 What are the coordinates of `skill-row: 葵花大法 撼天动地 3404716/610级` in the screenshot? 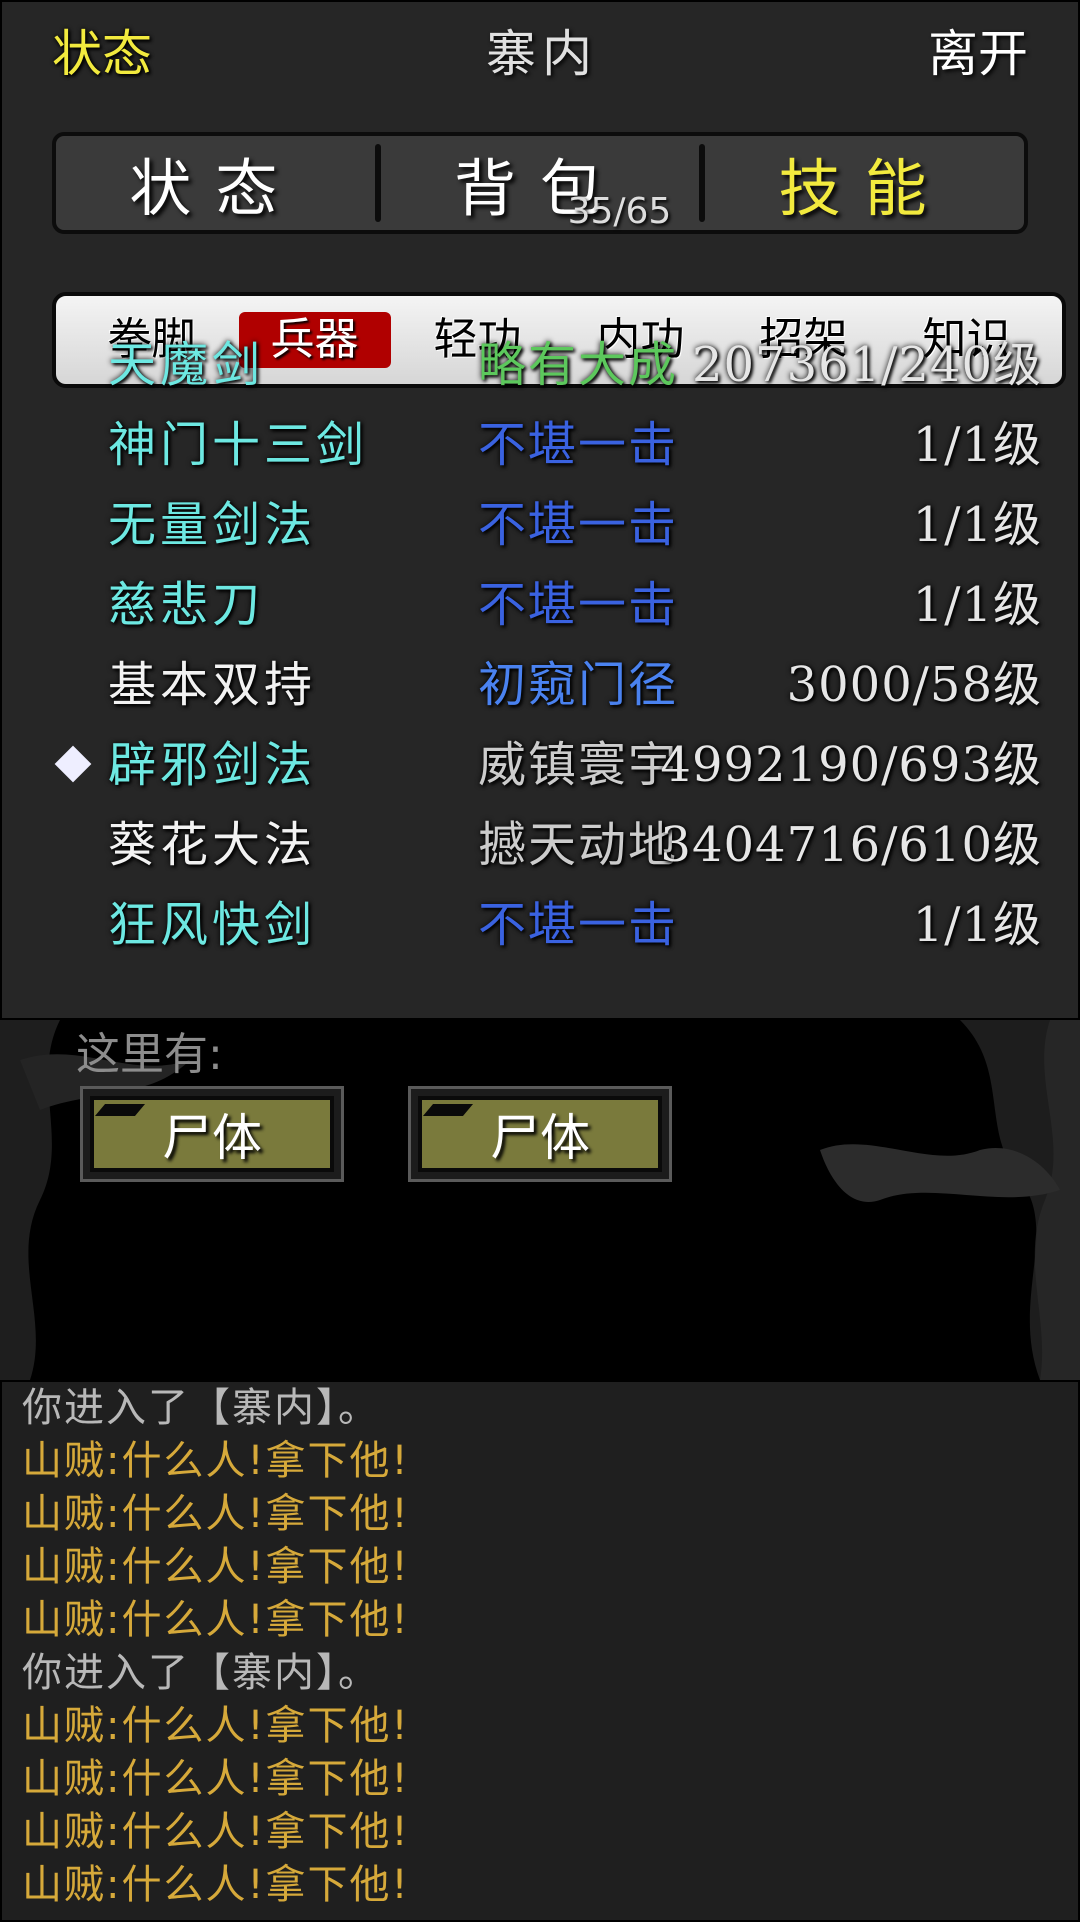 It's located at (540, 845).